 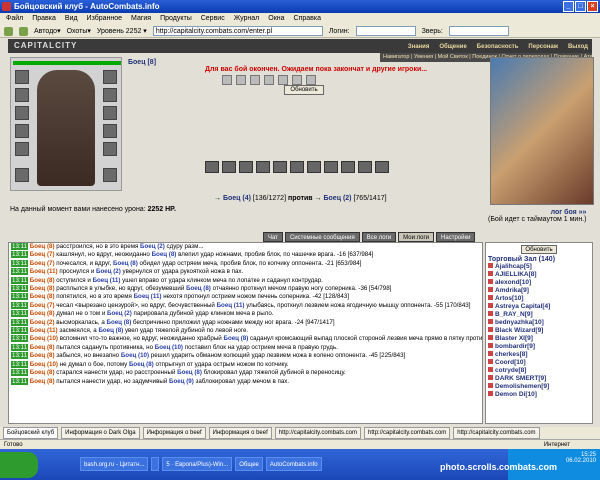 I want to click on log-target: Боец (10), so click(x=135, y=355).